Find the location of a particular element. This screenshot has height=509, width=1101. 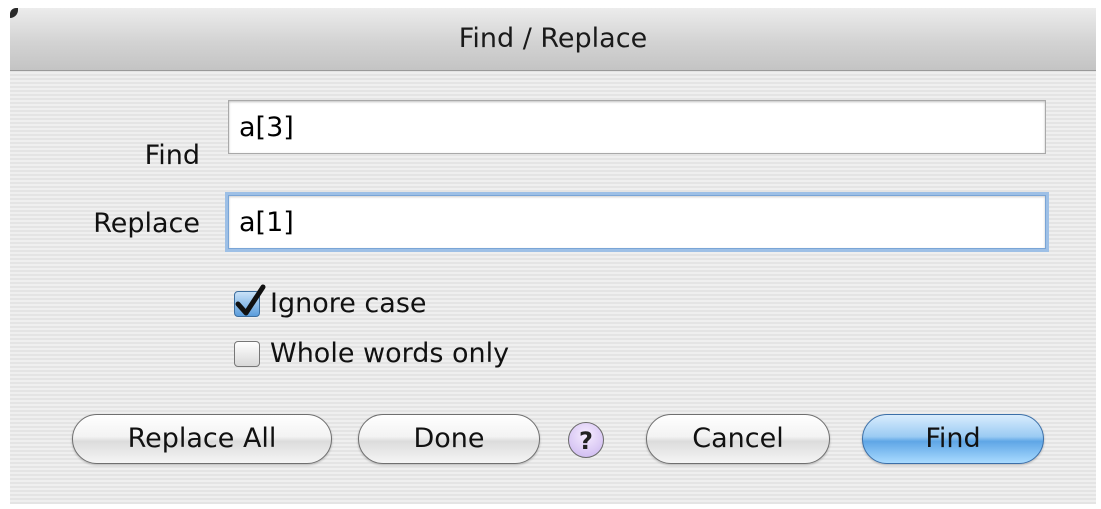

whole-words-option: Whole words only is located at coordinates (371, 353).